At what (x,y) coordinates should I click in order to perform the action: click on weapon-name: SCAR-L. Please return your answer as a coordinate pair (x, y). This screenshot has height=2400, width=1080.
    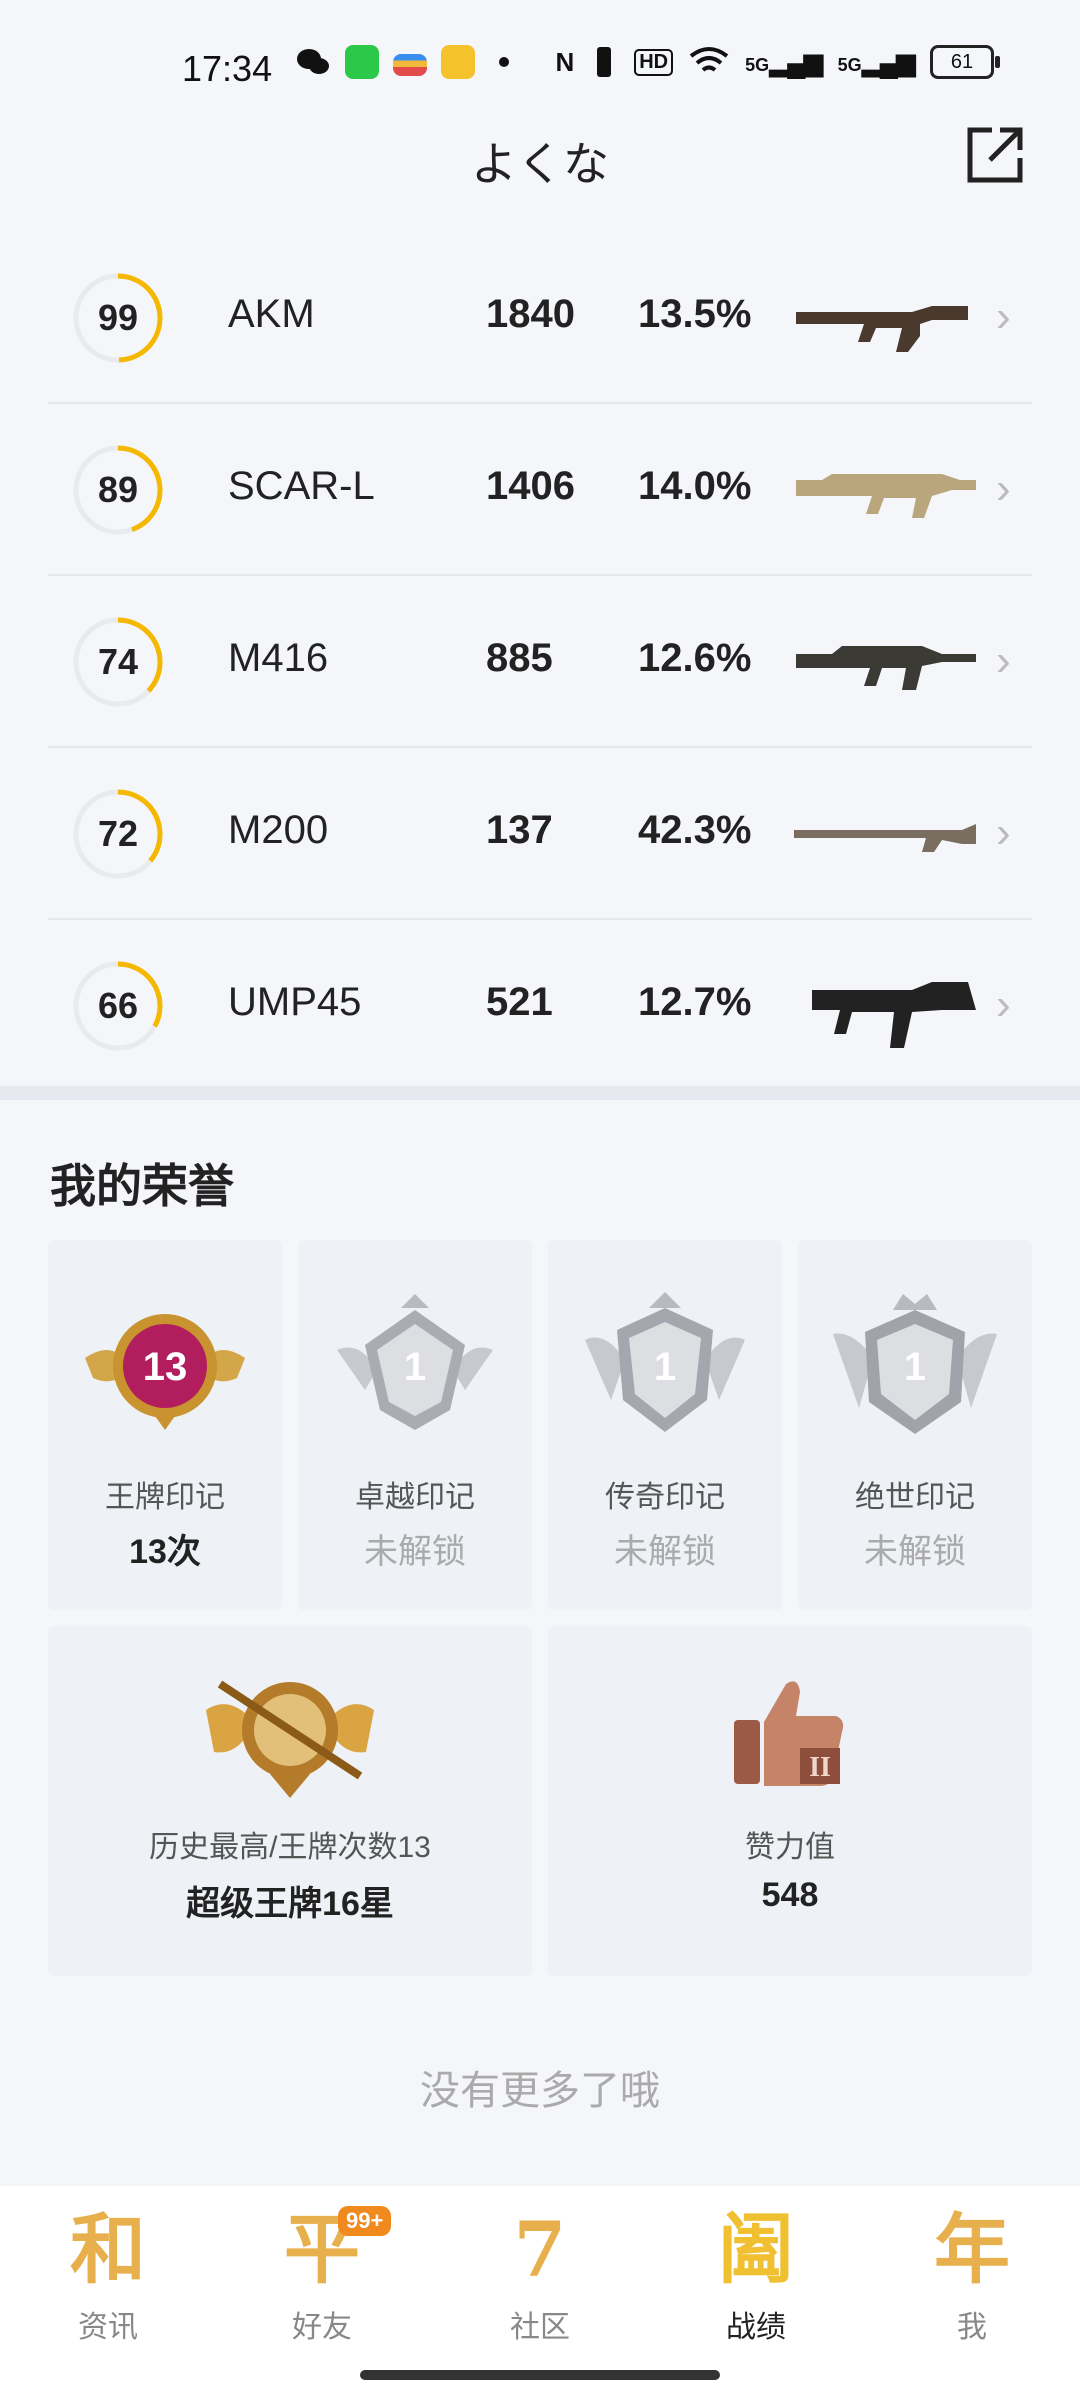
    Looking at the image, I should click on (301, 486).